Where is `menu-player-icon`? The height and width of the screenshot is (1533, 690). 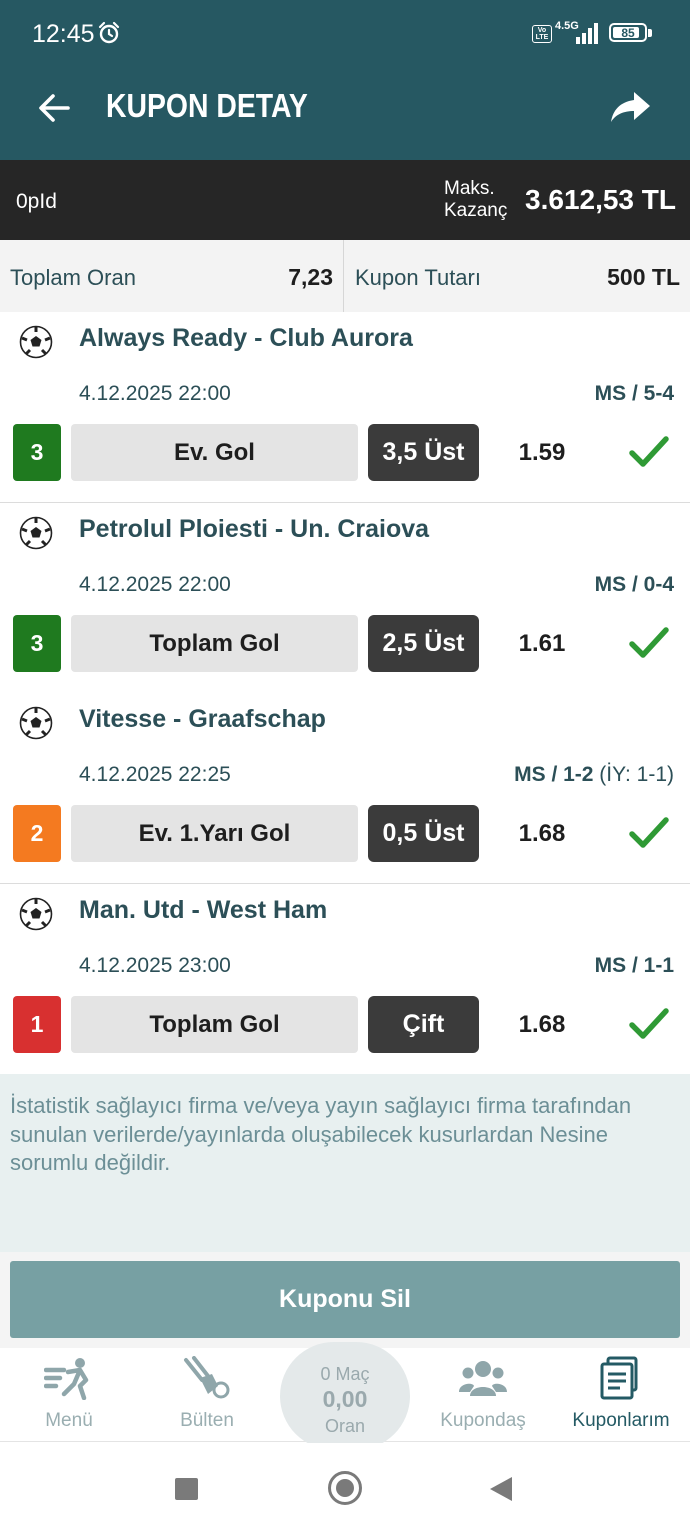 menu-player-icon is located at coordinates (66, 1379).